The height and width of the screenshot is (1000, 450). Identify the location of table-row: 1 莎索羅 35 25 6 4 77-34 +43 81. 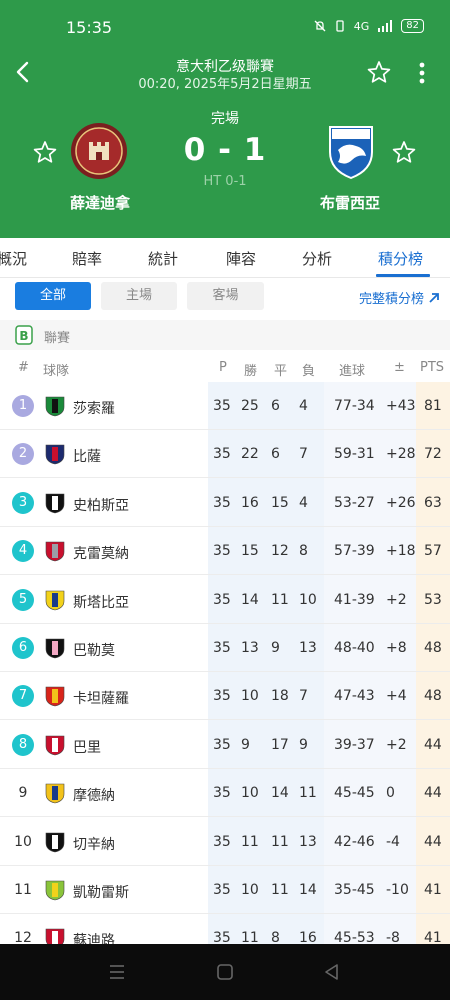
(225, 406).